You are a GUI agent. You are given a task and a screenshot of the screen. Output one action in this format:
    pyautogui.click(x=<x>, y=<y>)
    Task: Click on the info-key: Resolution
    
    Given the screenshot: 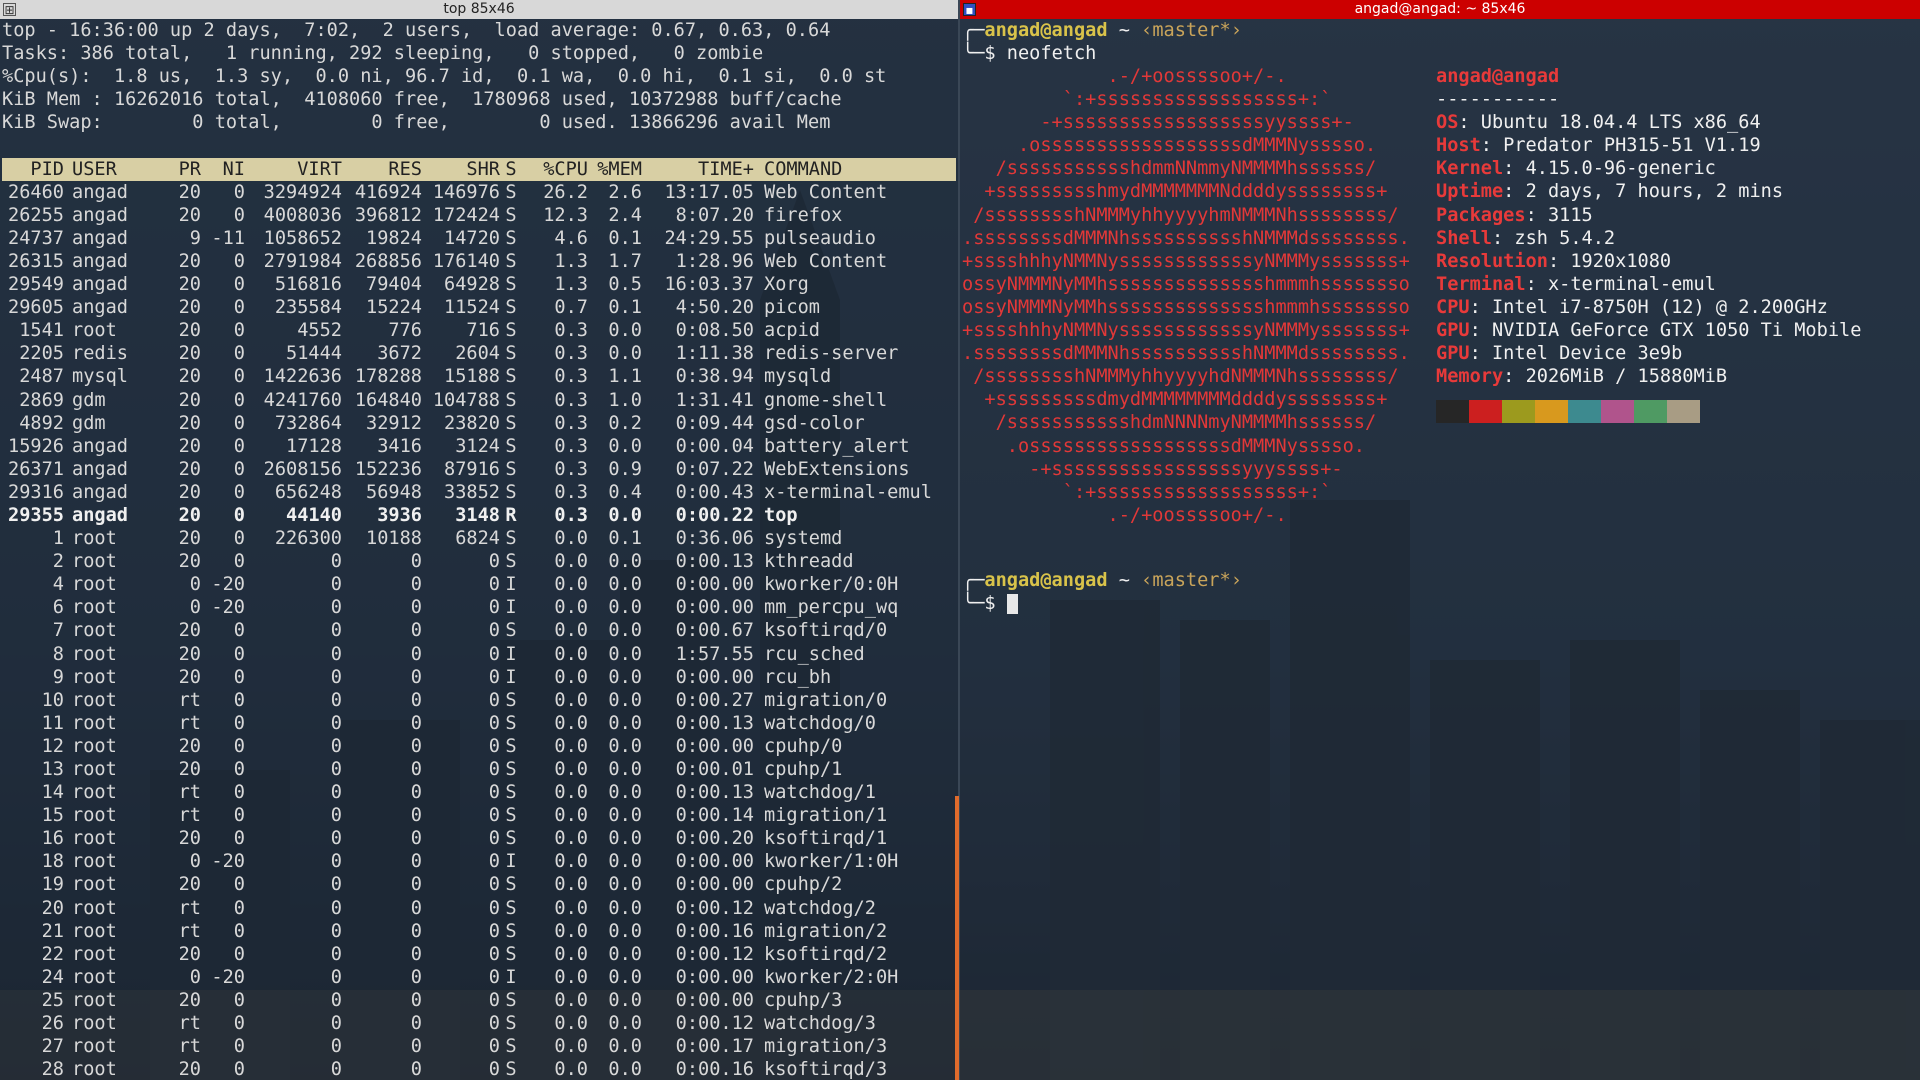 What is the action you would take?
    pyautogui.click(x=1492, y=261)
    